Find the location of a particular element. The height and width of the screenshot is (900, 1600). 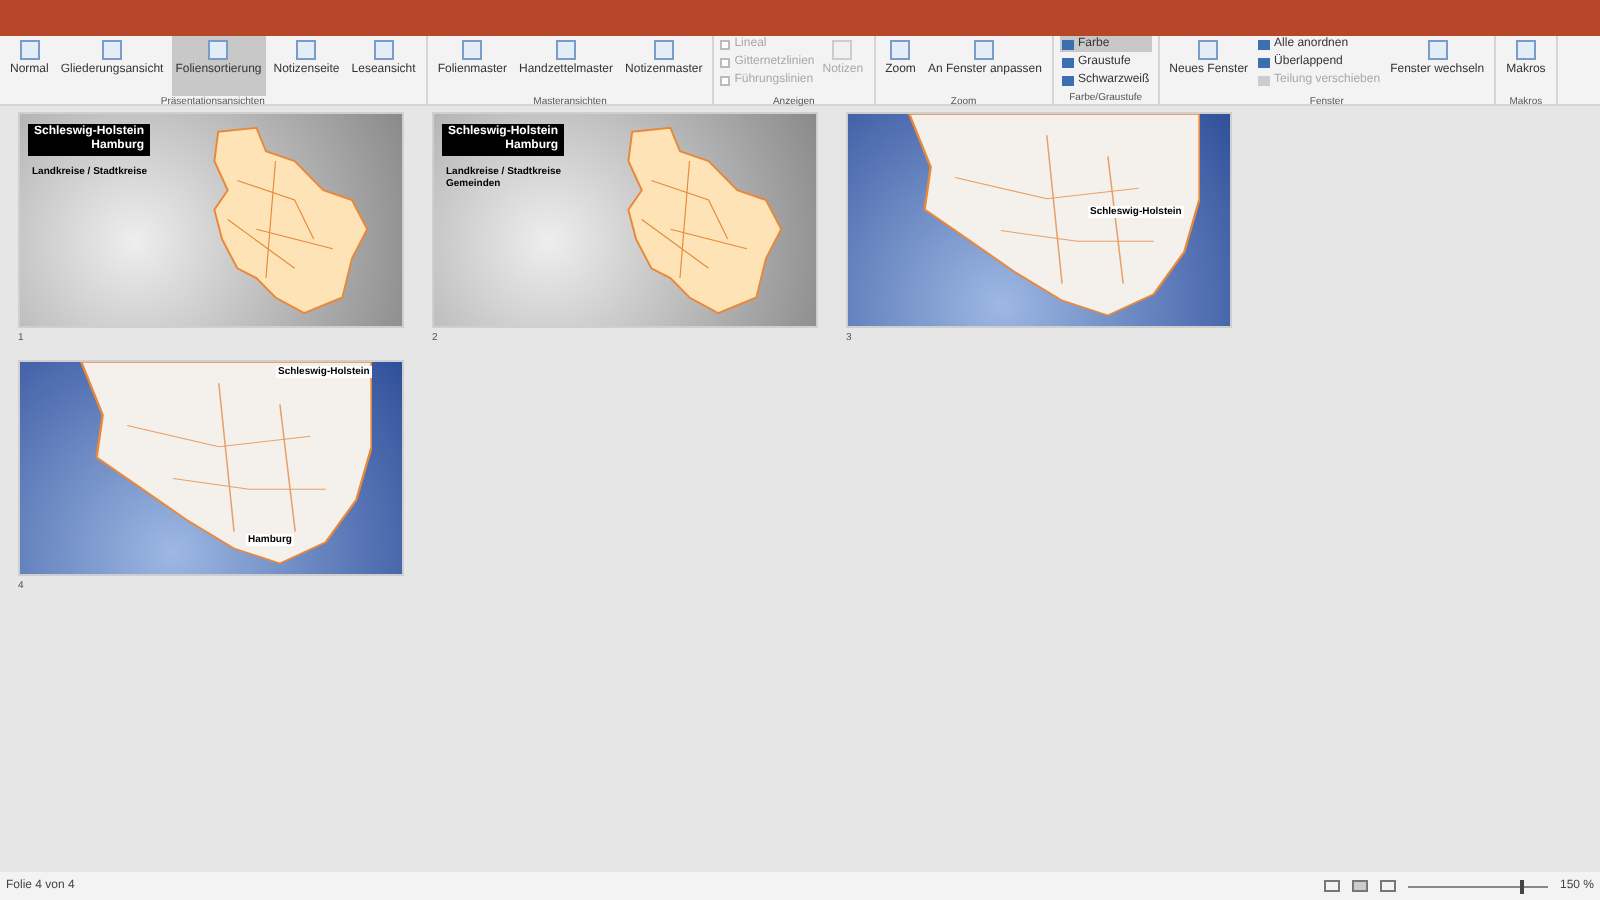

normal-view-icon is located at coordinates (1331, 886).